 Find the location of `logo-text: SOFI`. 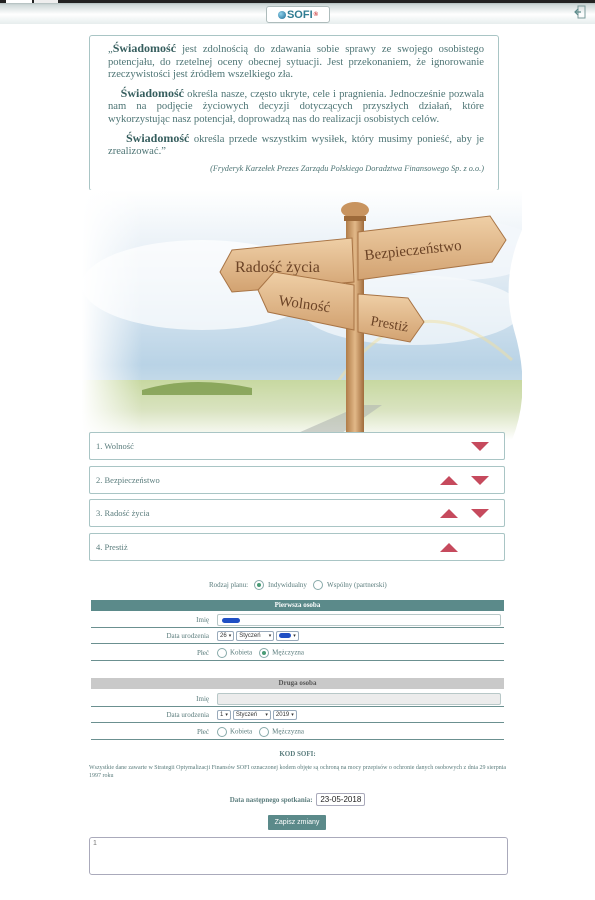

logo-text: SOFI is located at coordinates (299, 14).